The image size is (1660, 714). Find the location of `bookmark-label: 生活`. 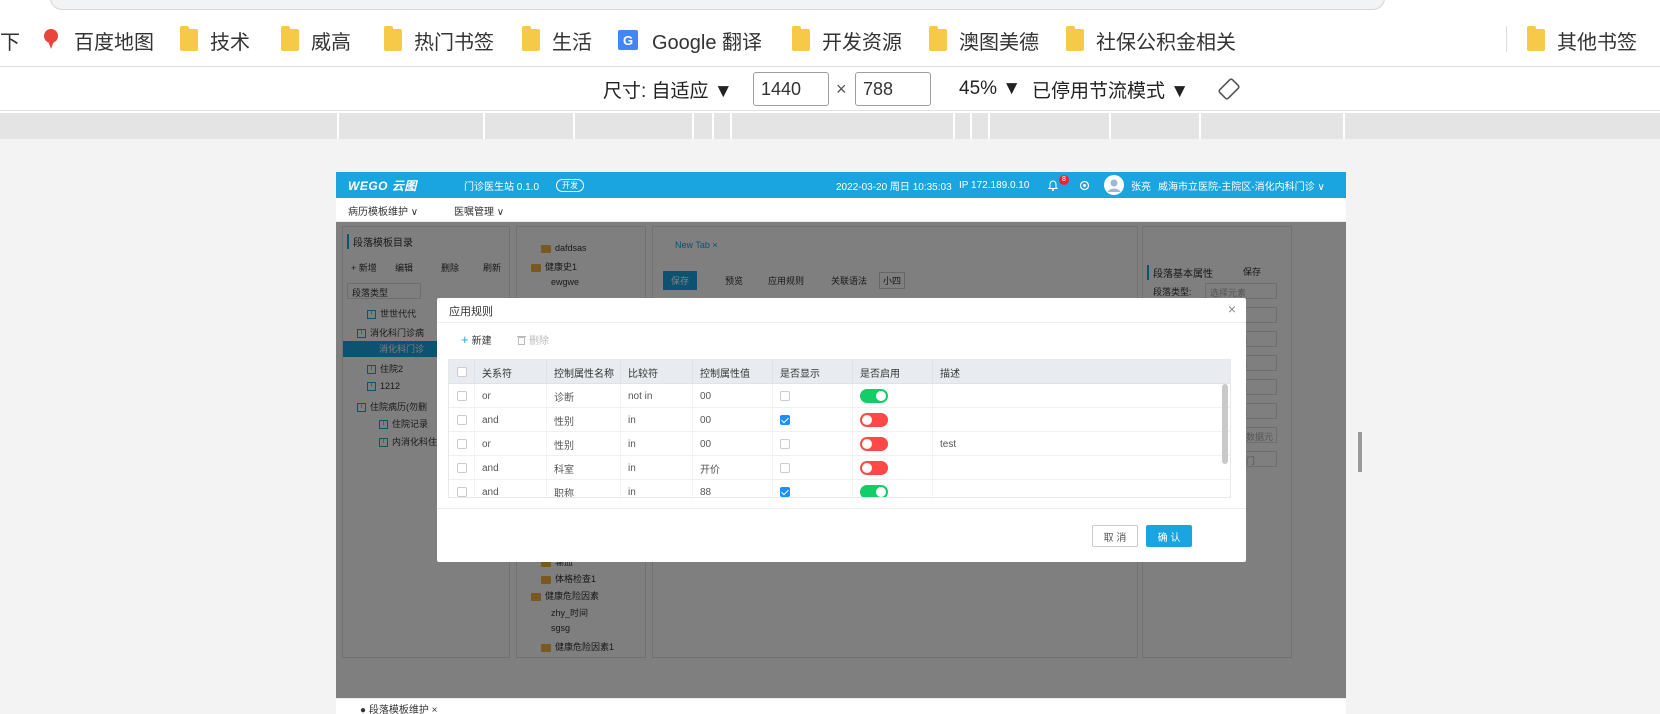

bookmark-label: 生活 is located at coordinates (572, 42).